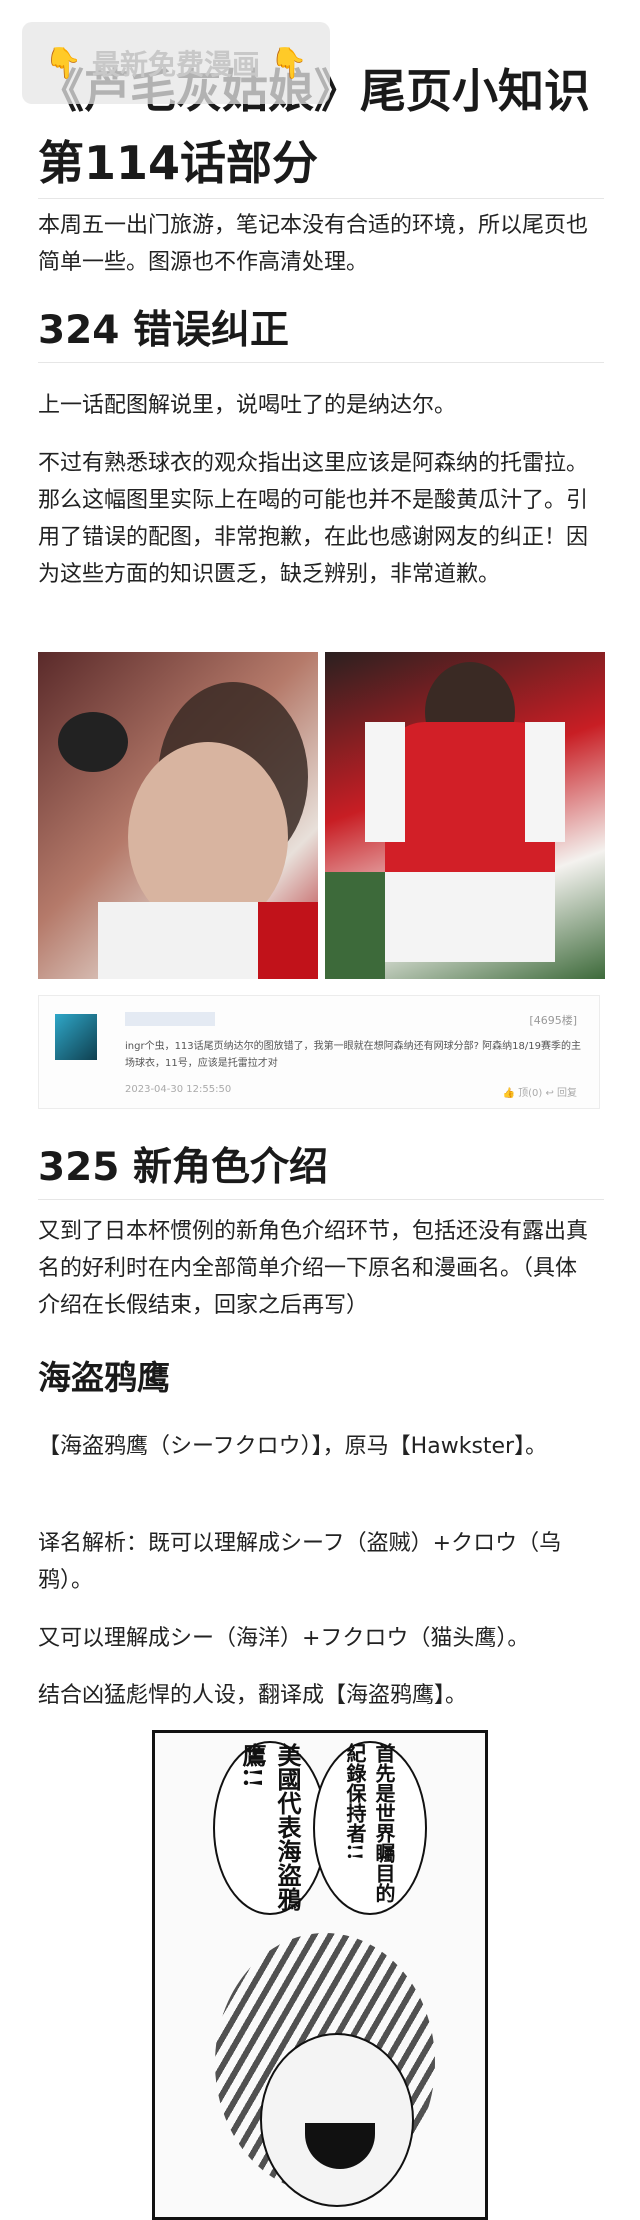 The height and width of the screenshot is (2220, 640). What do you see at coordinates (270, 1828) in the screenshot?
I see `speech-bubble: 美國代表海盜鴉鷹!!` at bounding box center [270, 1828].